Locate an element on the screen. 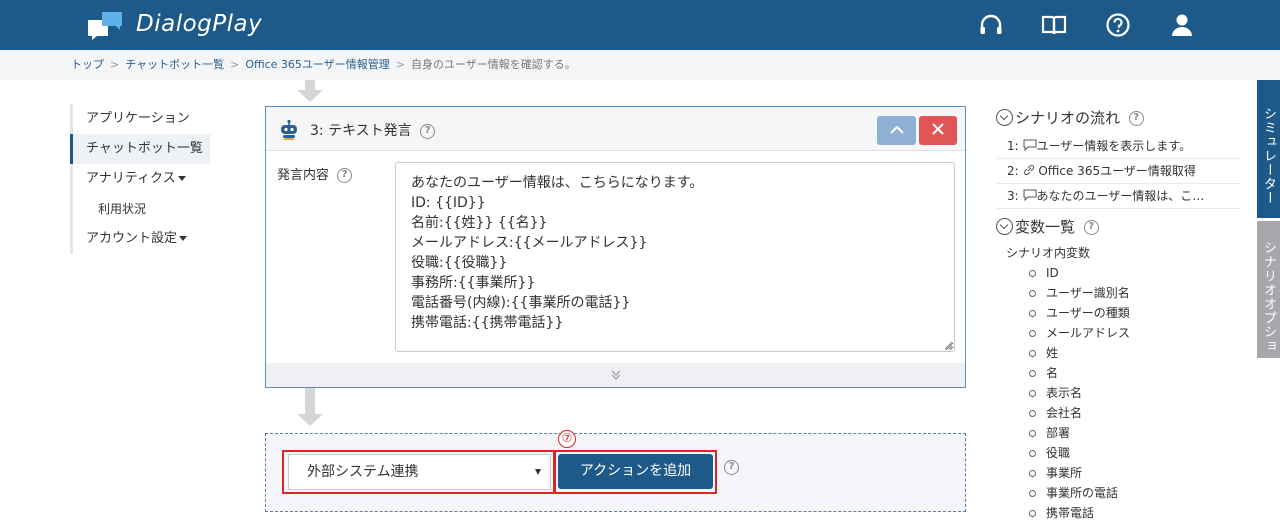 The height and width of the screenshot is (530, 1280). variable-item: ID is located at coordinates (1118, 273).